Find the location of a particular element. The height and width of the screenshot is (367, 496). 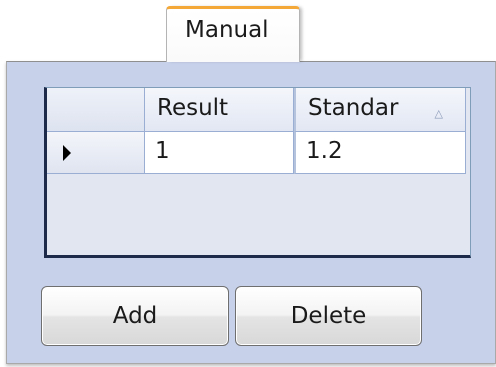

row-header is located at coordinates (96, 153).